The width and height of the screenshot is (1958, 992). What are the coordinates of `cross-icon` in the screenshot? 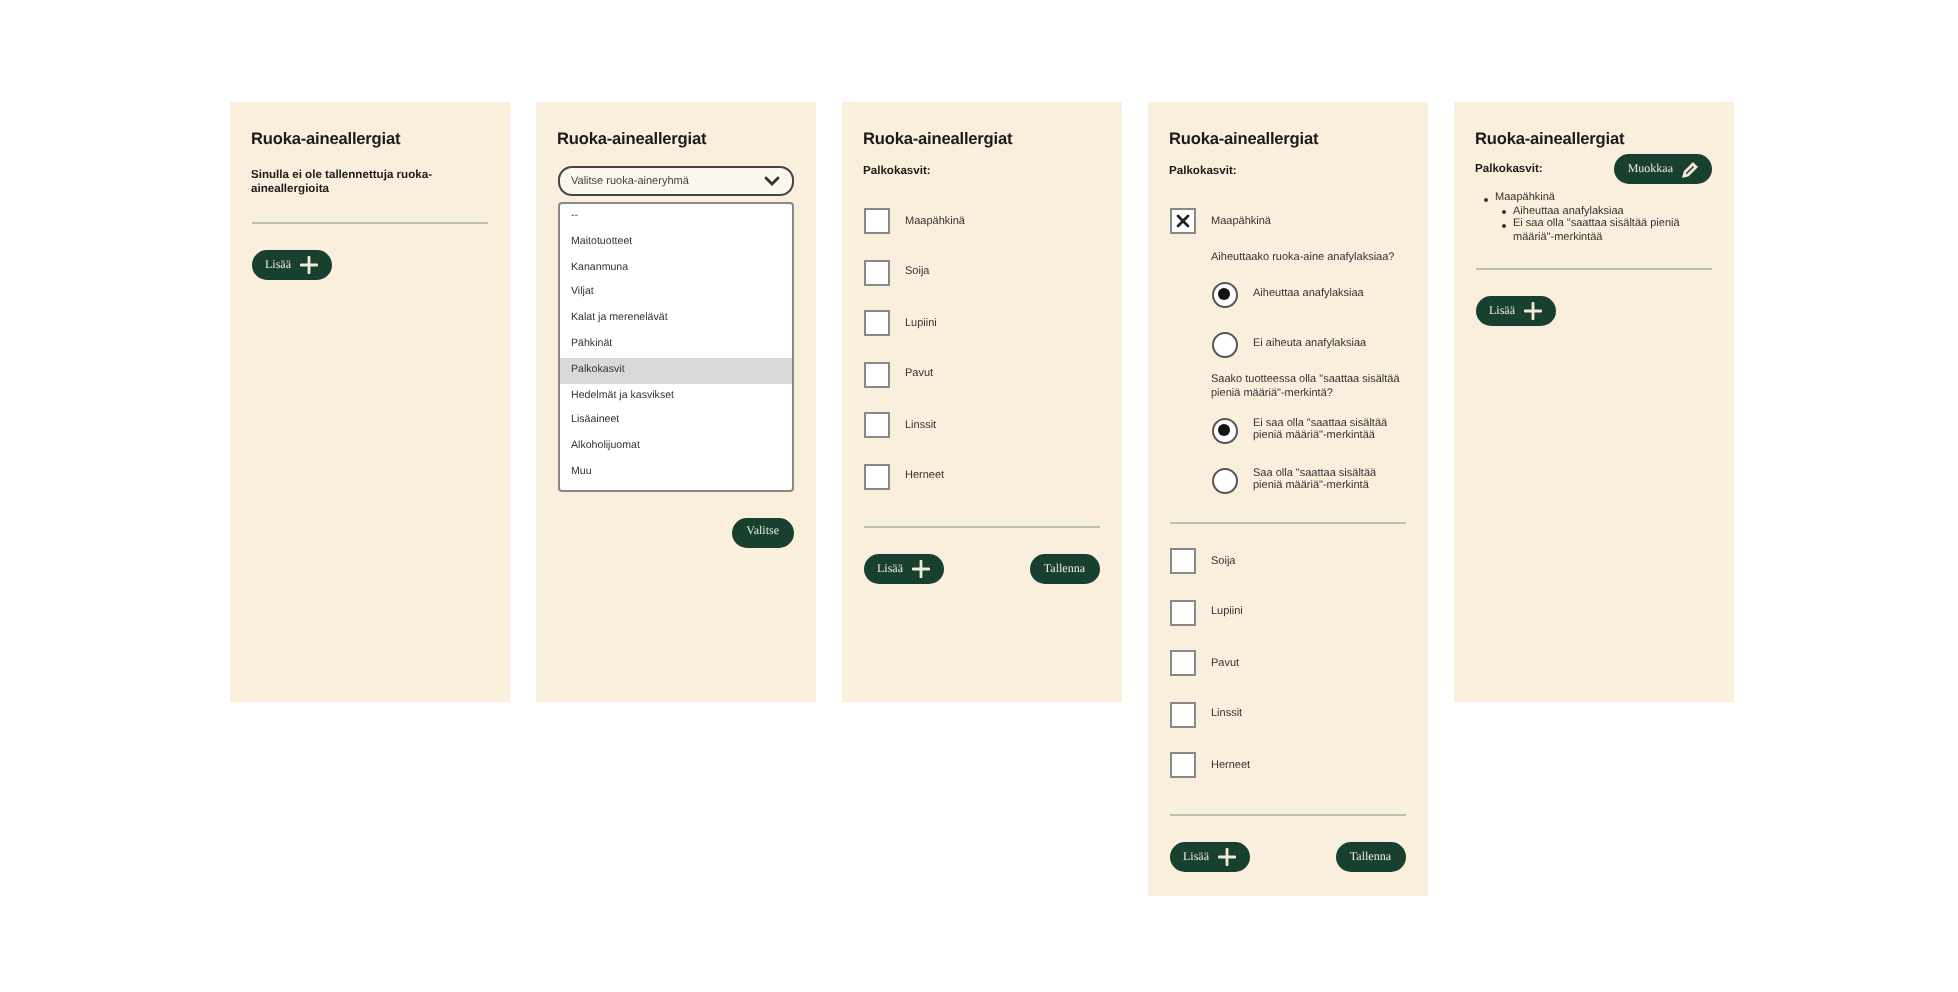 It's located at (1182, 221).